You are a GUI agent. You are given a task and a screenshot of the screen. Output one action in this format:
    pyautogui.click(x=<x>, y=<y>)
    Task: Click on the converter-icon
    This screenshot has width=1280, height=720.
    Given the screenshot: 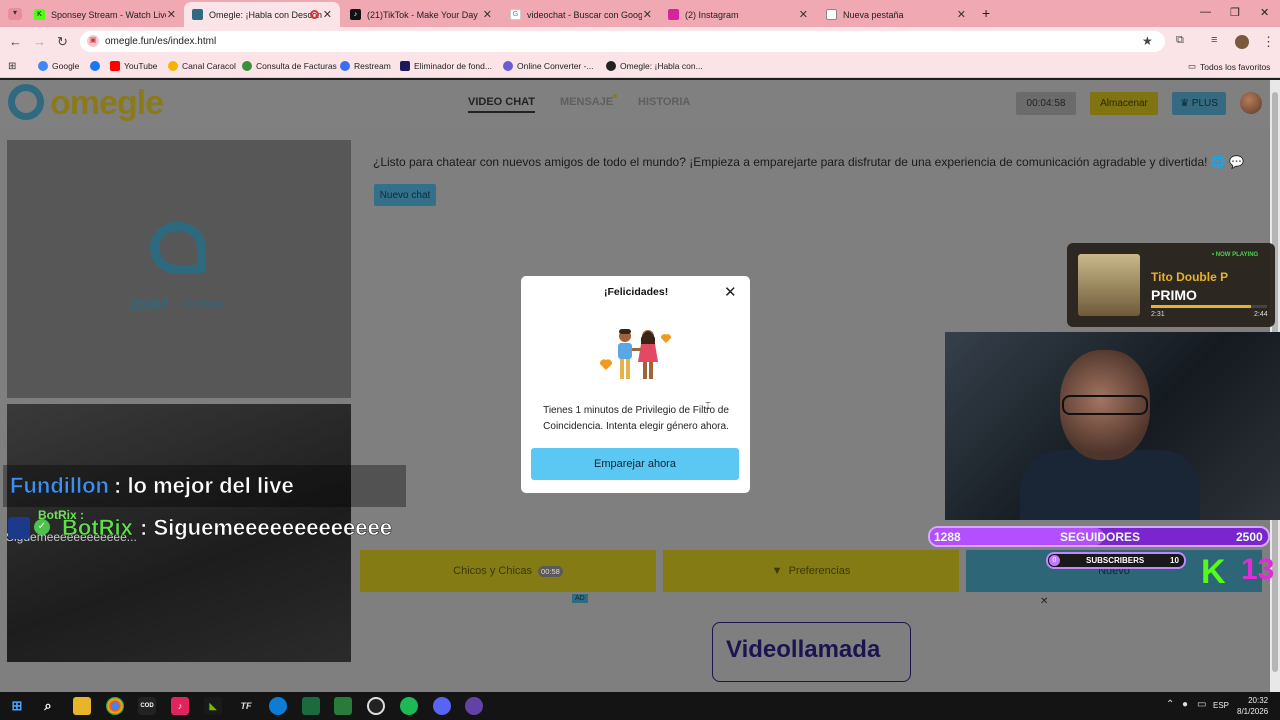 What is the action you would take?
    pyautogui.click(x=508, y=66)
    